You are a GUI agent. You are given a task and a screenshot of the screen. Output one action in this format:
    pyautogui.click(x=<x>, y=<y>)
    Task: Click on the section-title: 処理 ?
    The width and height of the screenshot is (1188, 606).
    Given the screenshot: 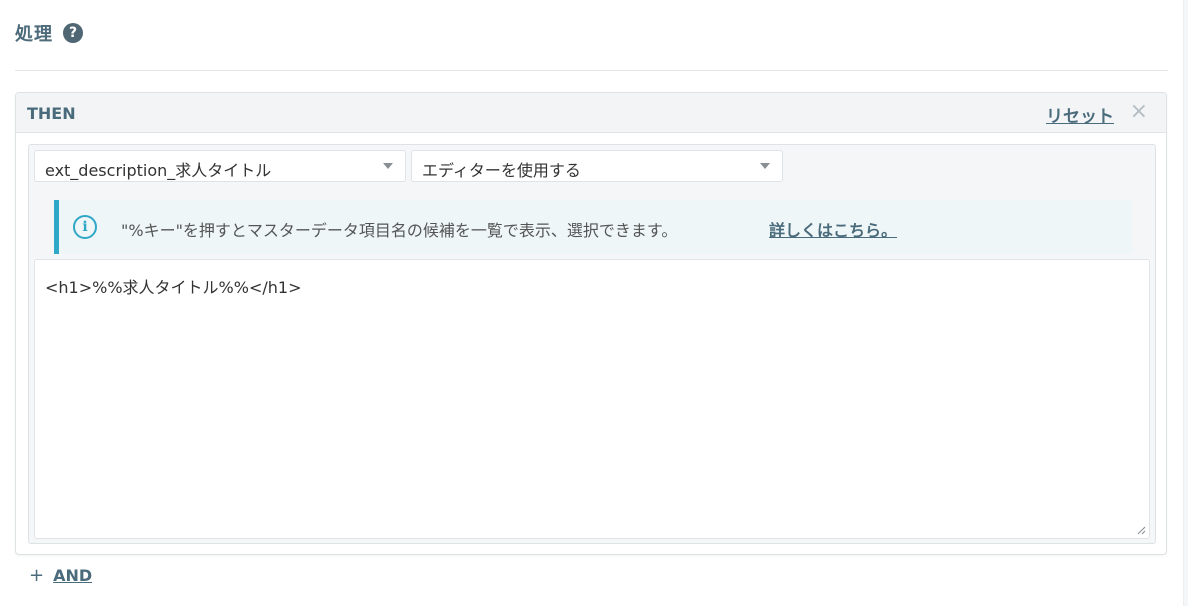 What is the action you would take?
    pyautogui.click(x=49, y=33)
    